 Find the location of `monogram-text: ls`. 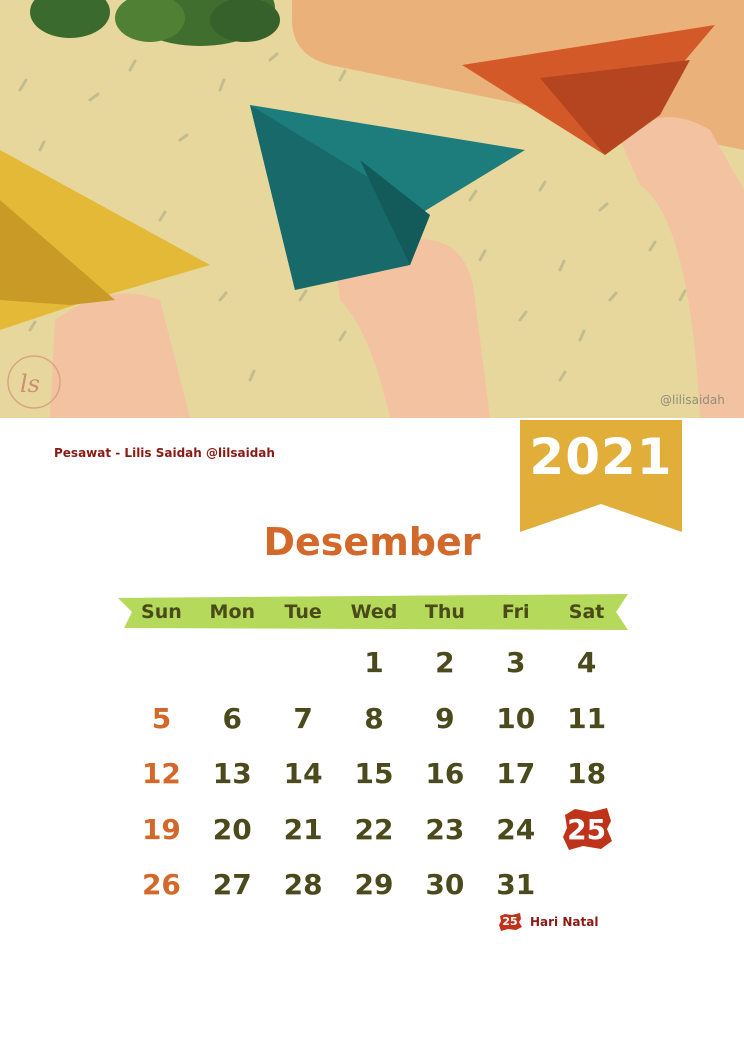

monogram-text: ls is located at coordinates (30, 384).